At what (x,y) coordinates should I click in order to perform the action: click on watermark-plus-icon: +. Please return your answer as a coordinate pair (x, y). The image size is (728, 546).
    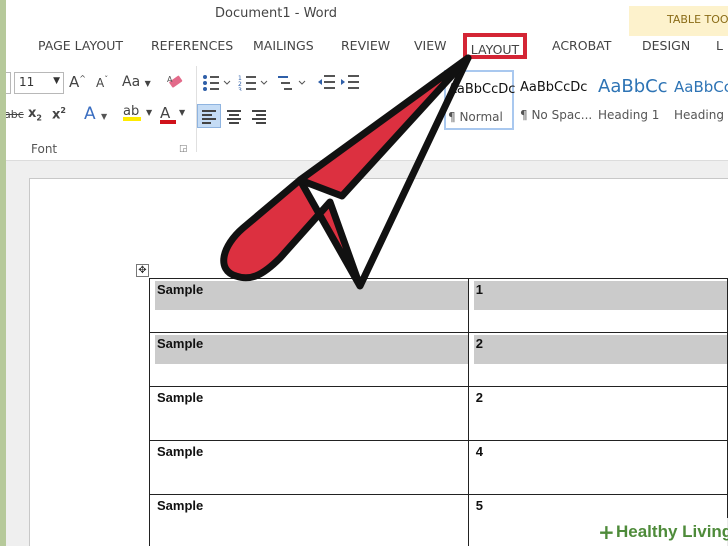
    Looking at the image, I should click on (606, 532).